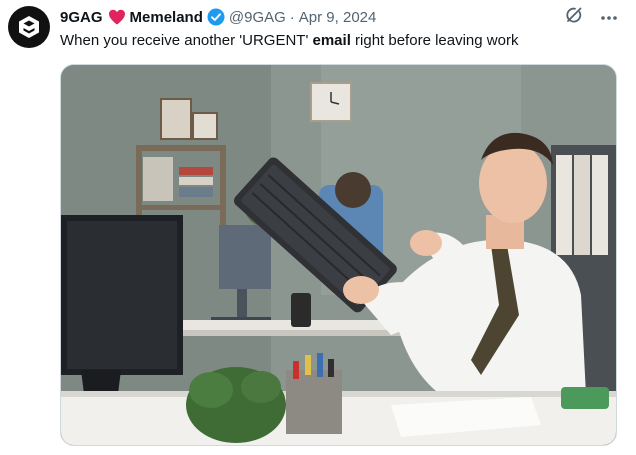  I want to click on verified-badge-icon, so click(216, 17).